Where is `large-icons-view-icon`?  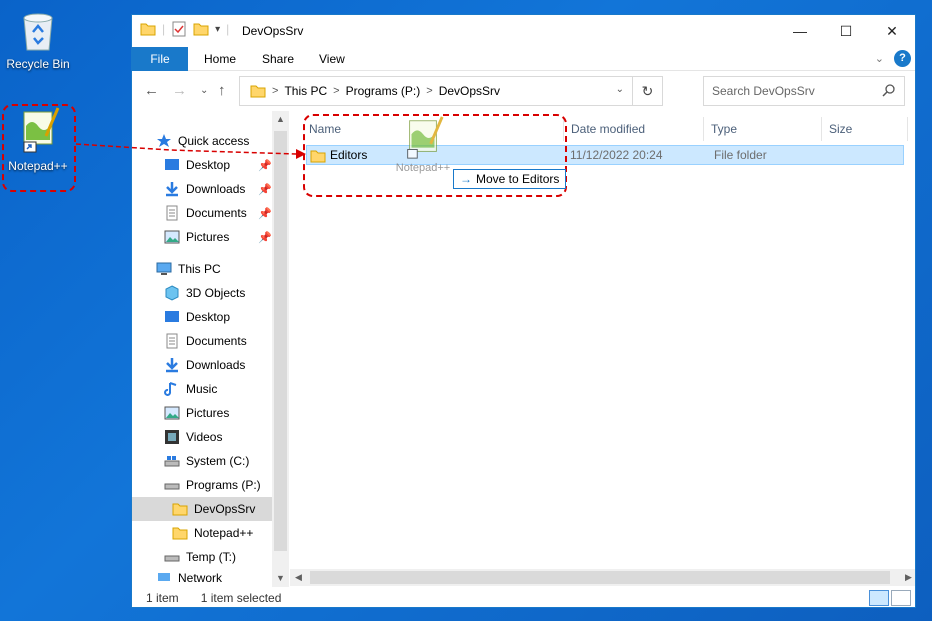
large-icons-view-icon is located at coordinates (901, 598).